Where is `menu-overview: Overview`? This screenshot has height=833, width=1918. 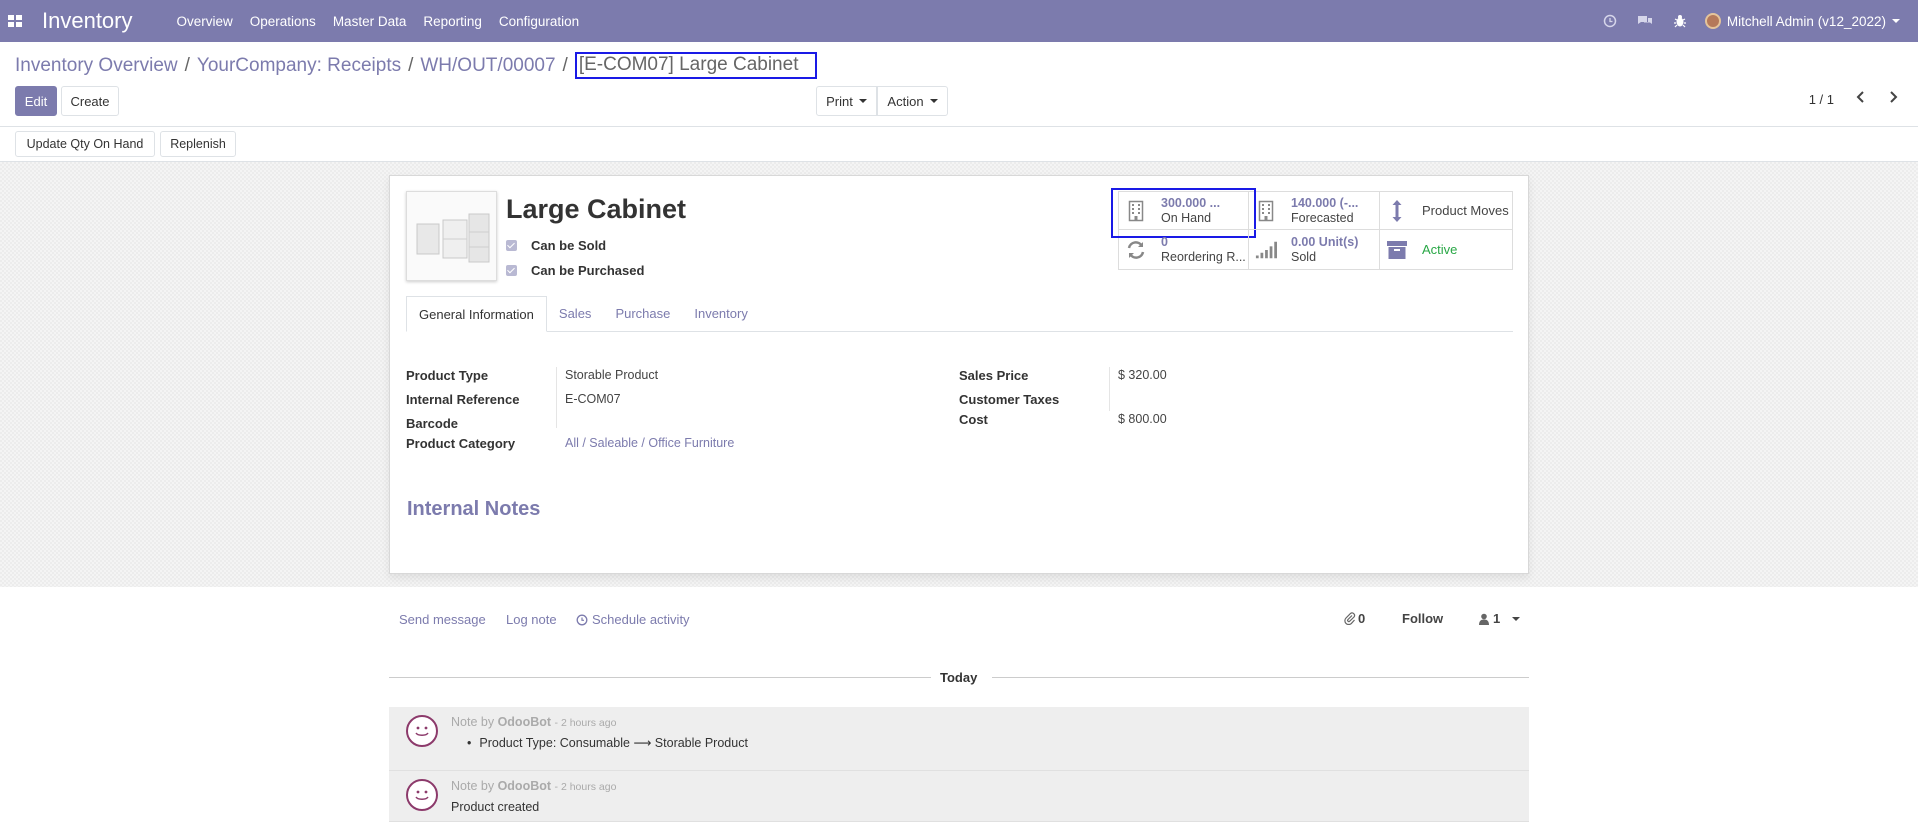
menu-overview: Overview is located at coordinates (205, 21).